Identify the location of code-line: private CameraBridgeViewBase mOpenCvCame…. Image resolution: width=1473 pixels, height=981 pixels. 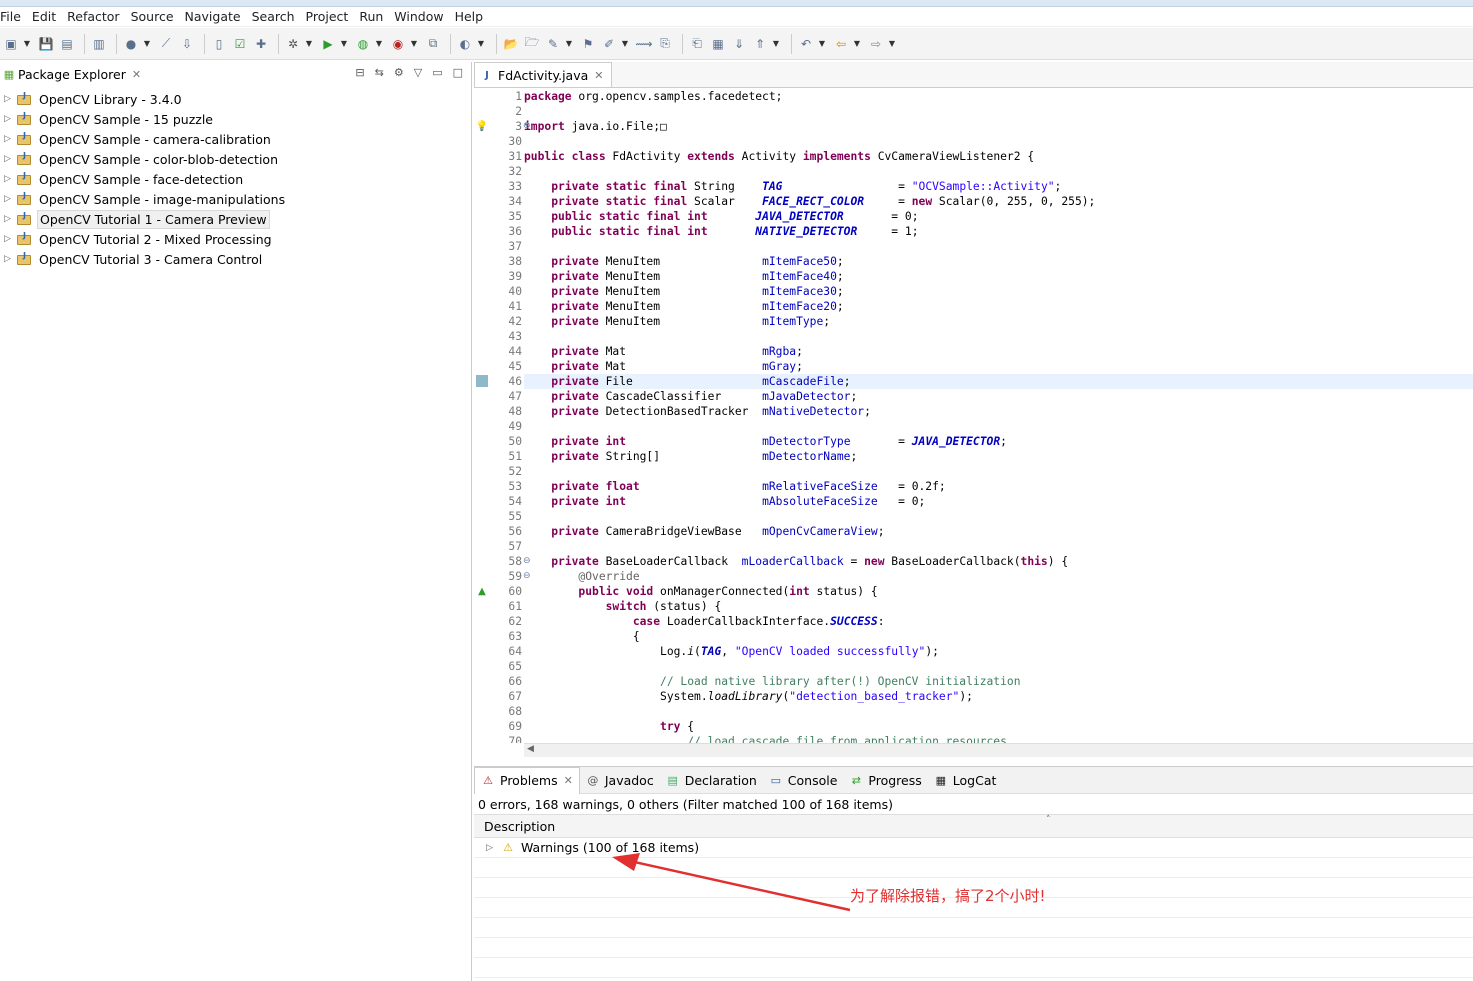
(998, 531).